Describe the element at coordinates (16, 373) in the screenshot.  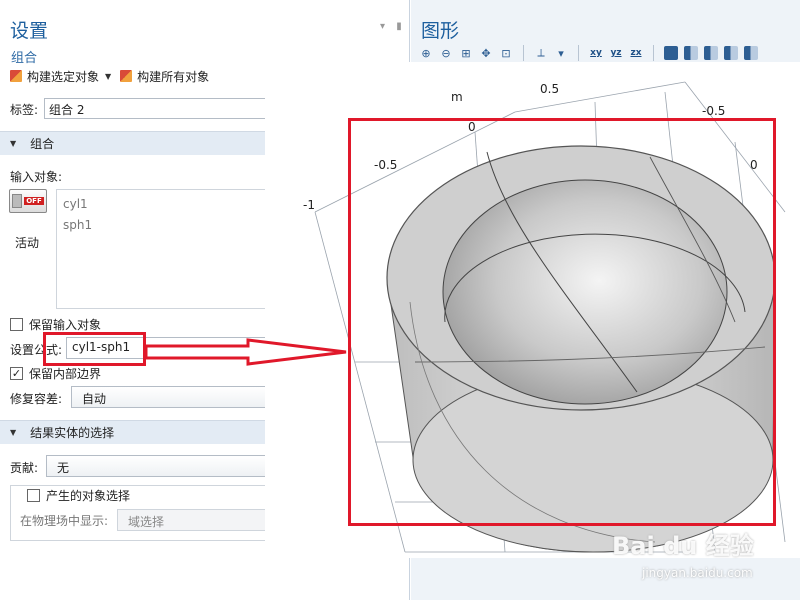
I see `keep-interior-checkbox: ✓` at that location.